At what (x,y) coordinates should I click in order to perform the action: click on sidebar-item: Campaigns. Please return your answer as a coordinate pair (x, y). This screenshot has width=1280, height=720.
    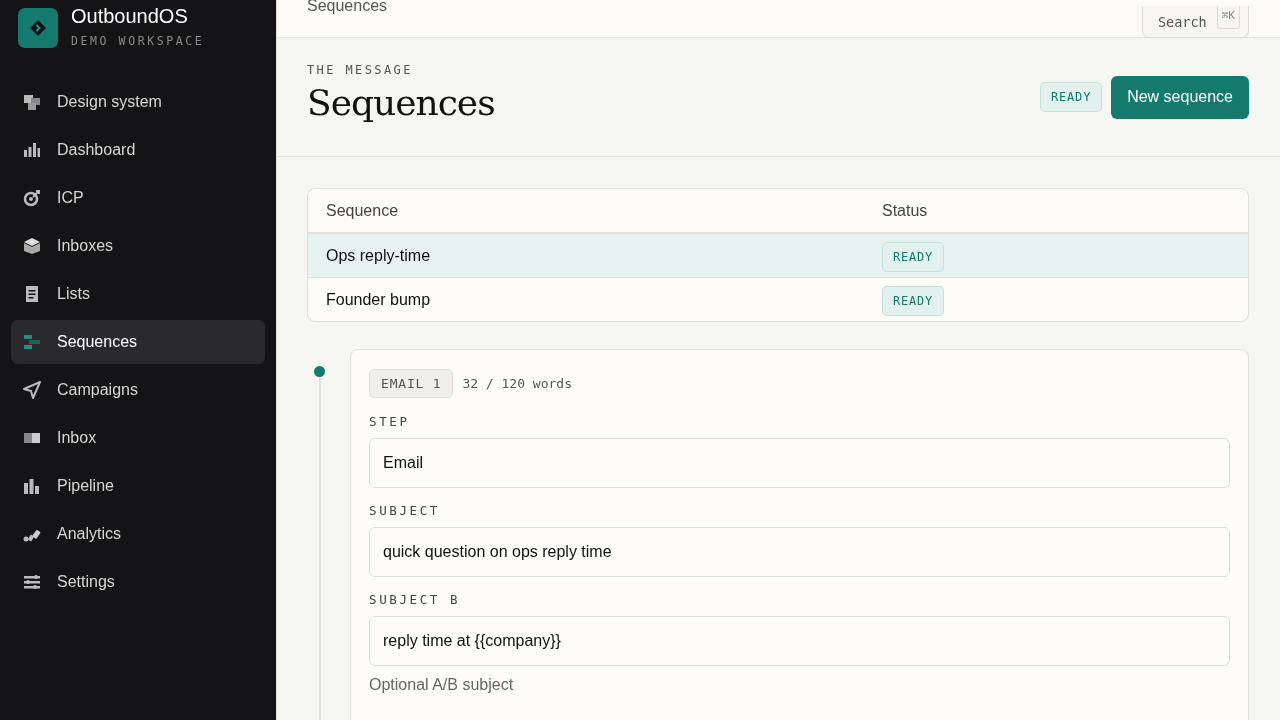
    Looking at the image, I should click on (138, 390).